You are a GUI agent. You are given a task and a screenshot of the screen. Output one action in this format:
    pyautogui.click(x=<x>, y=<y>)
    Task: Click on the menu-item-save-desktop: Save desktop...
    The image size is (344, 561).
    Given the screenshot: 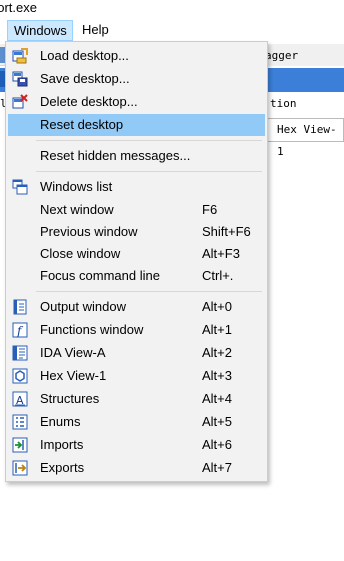 What is the action you would take?
    pyautogui.click(x=136, y=79)
    